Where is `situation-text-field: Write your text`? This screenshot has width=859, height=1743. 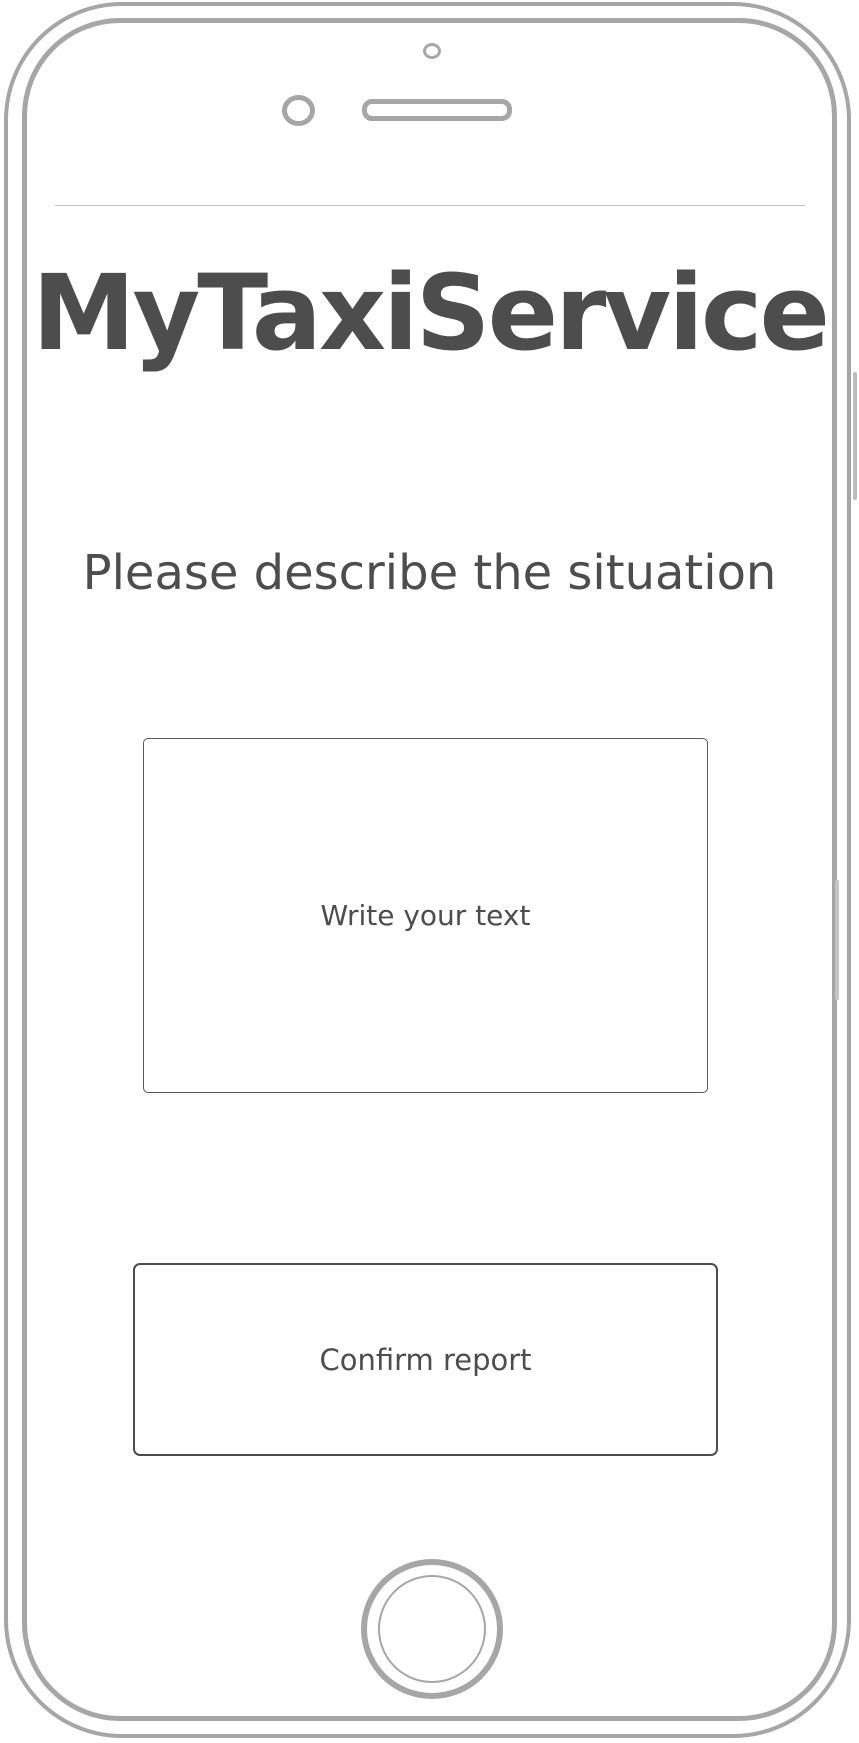
situation-text-field: Write your text is located at coordinates (425, 915).